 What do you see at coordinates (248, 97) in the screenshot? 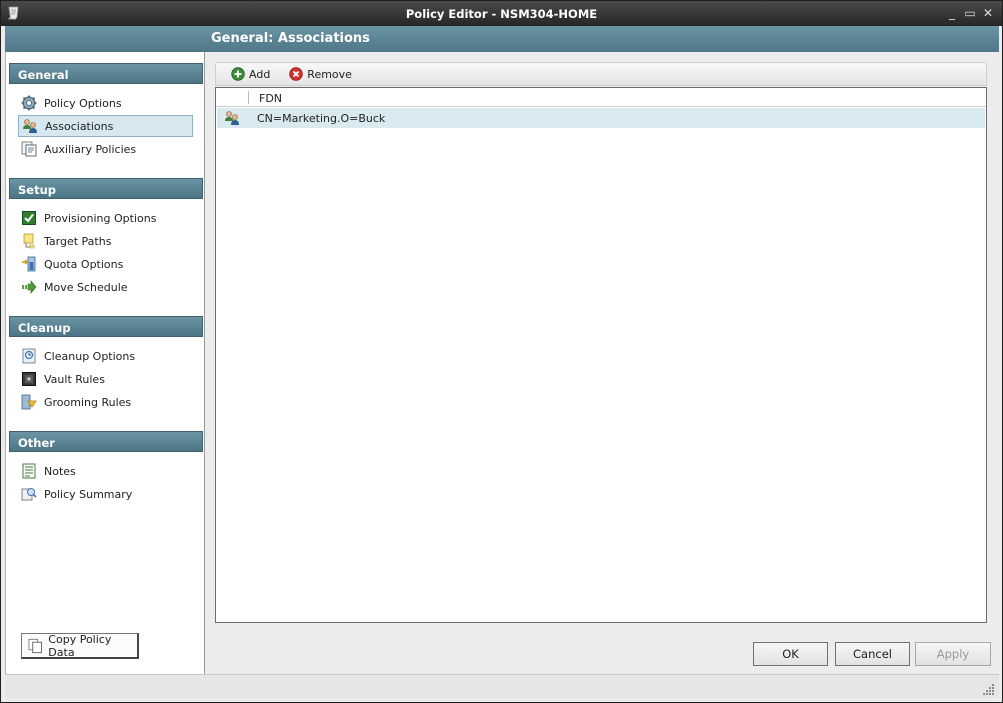
I see `column-separator` at bounding box center [248, 97].